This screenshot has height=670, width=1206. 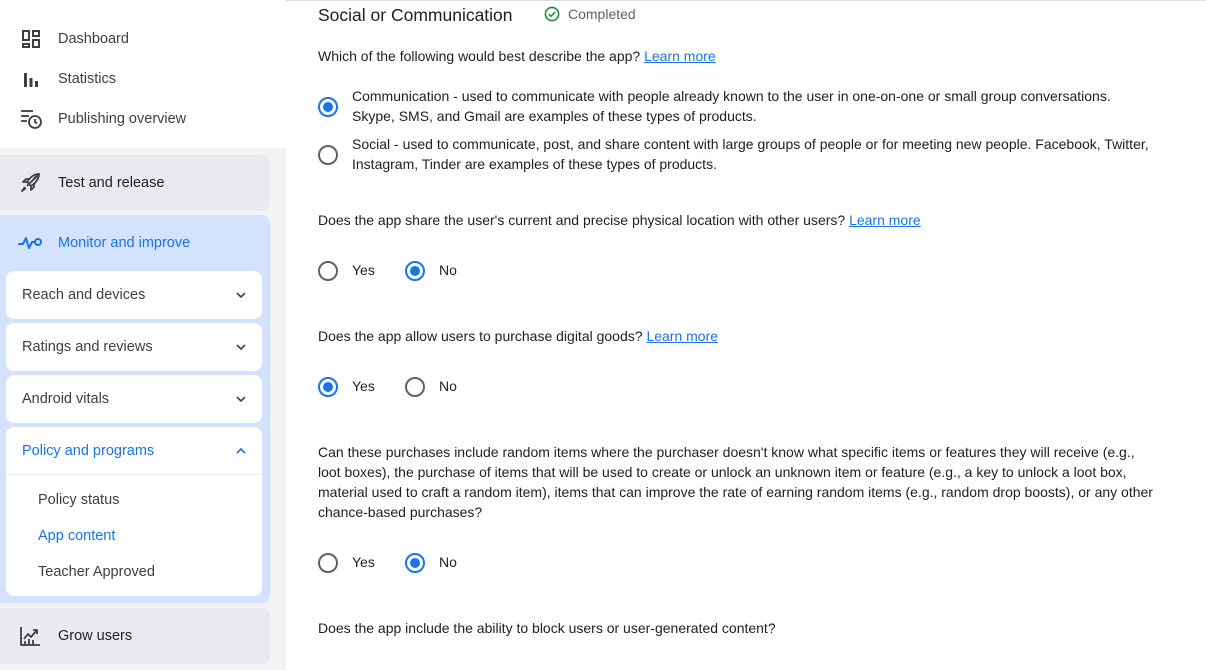 What do you see at coordinates (746, 2) in the screenshot?
I see `top-divider` at bounding box center [746, 2].